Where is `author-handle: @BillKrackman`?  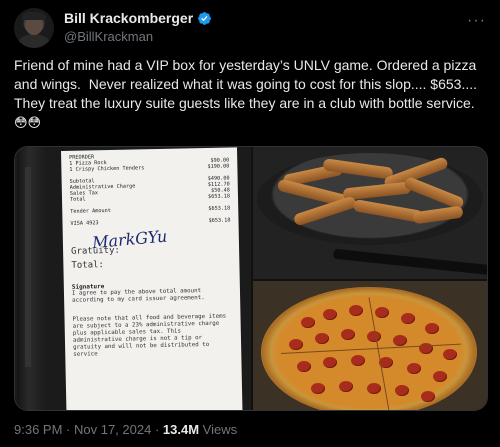
author-handle: @BillKrackman is located at coordinates (108, 36).